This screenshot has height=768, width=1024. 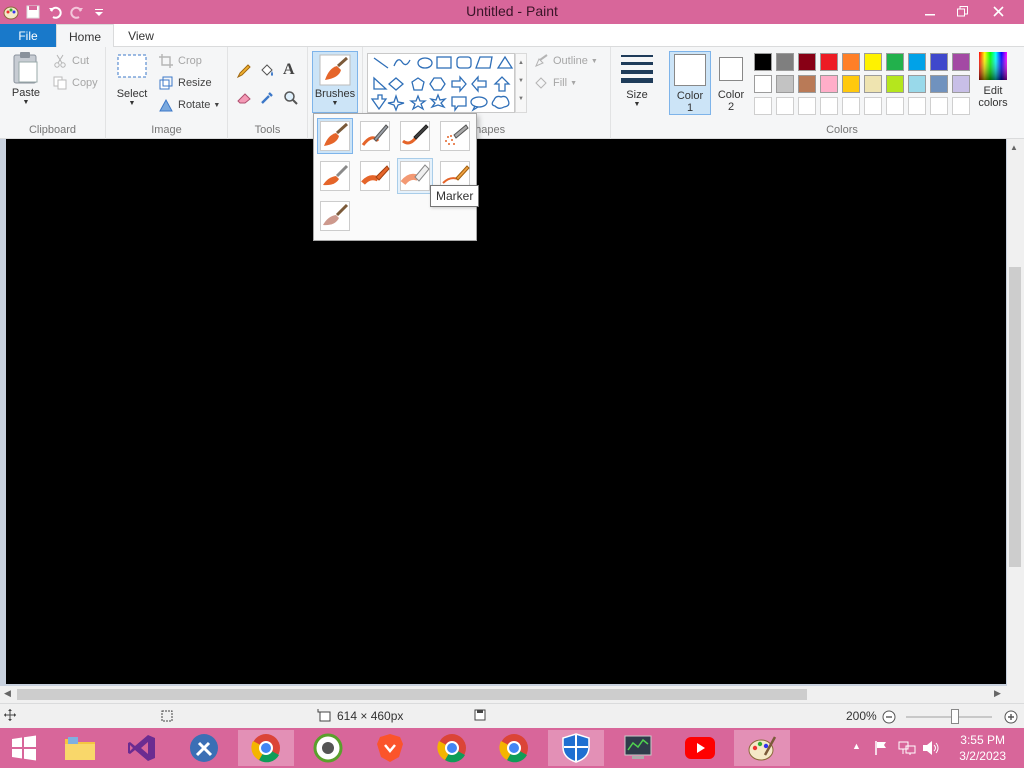 What do you see at coordinates (982, 748) in the screenshot?
I see `taskbar-clock: 3:55 PM 3/2/2023` at bounding box center [982, 748].